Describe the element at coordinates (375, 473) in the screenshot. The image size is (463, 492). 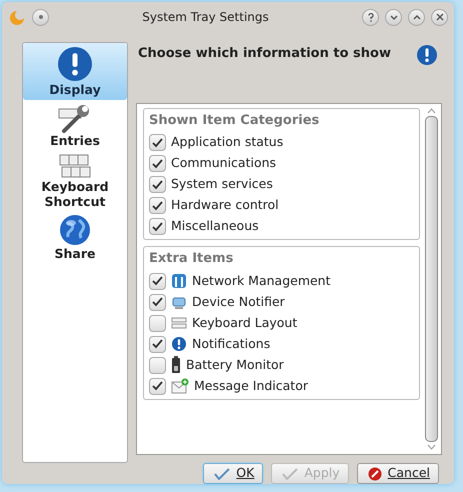
I see `stop-icon` at that location.